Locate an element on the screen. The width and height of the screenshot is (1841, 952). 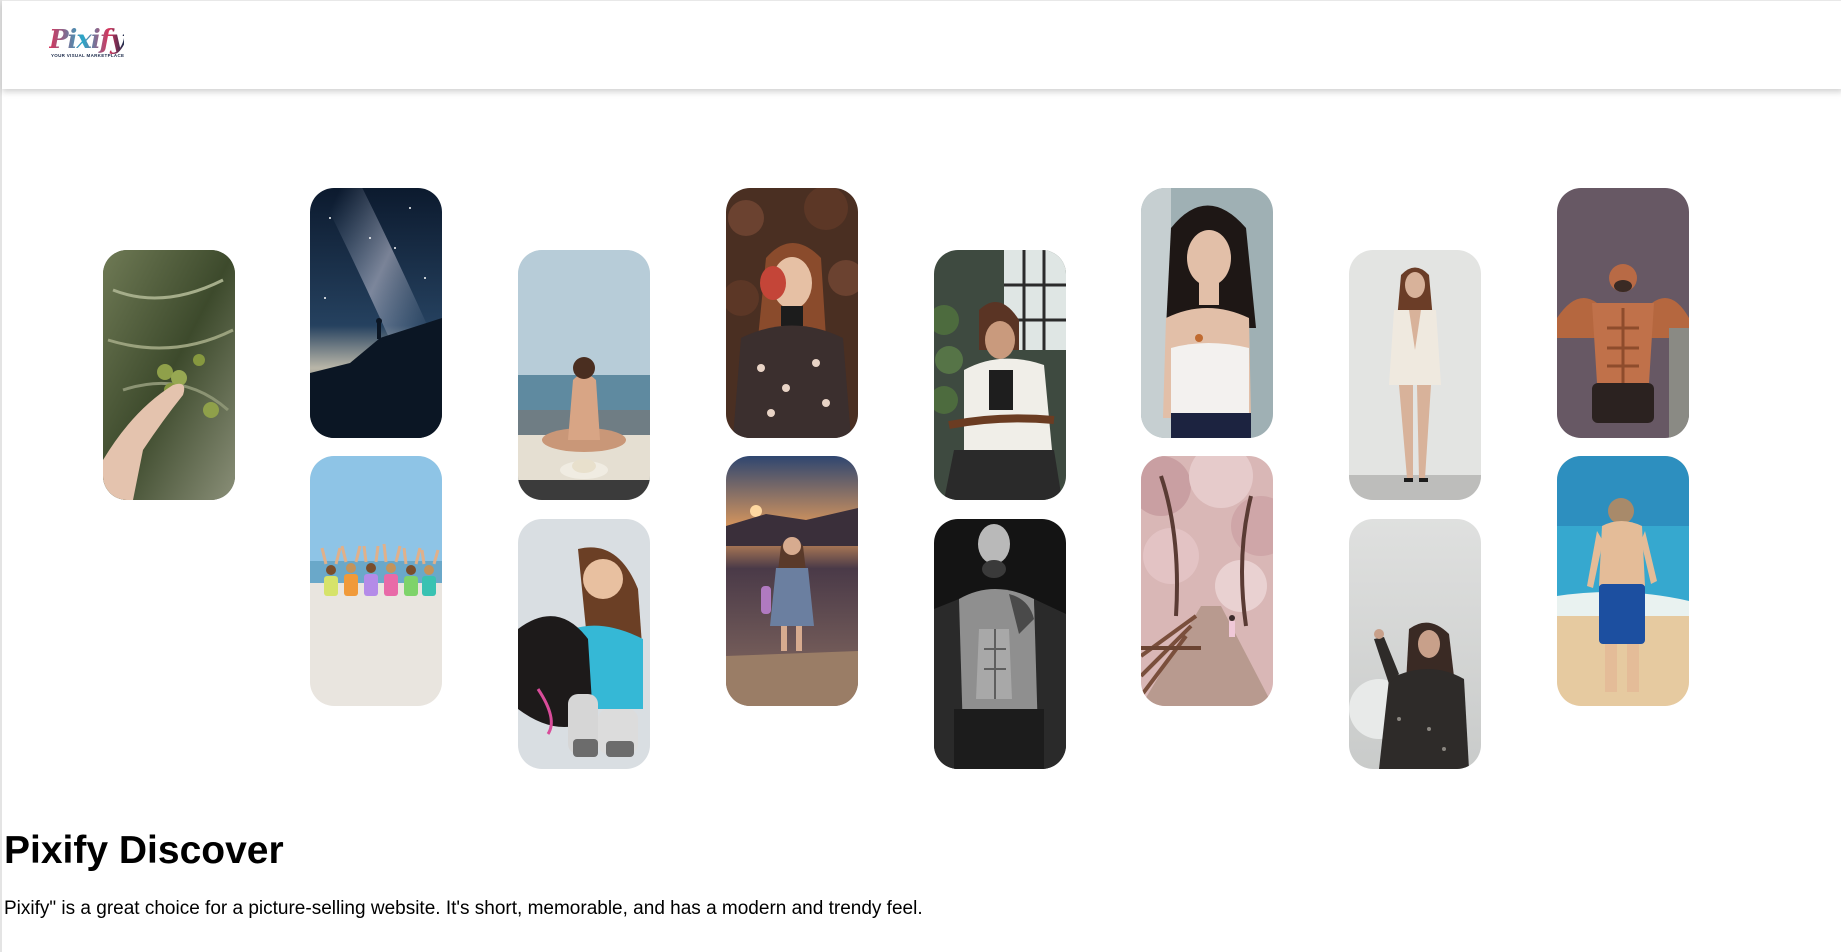
woman-portrait-image is located at coordinates (1207, 313).